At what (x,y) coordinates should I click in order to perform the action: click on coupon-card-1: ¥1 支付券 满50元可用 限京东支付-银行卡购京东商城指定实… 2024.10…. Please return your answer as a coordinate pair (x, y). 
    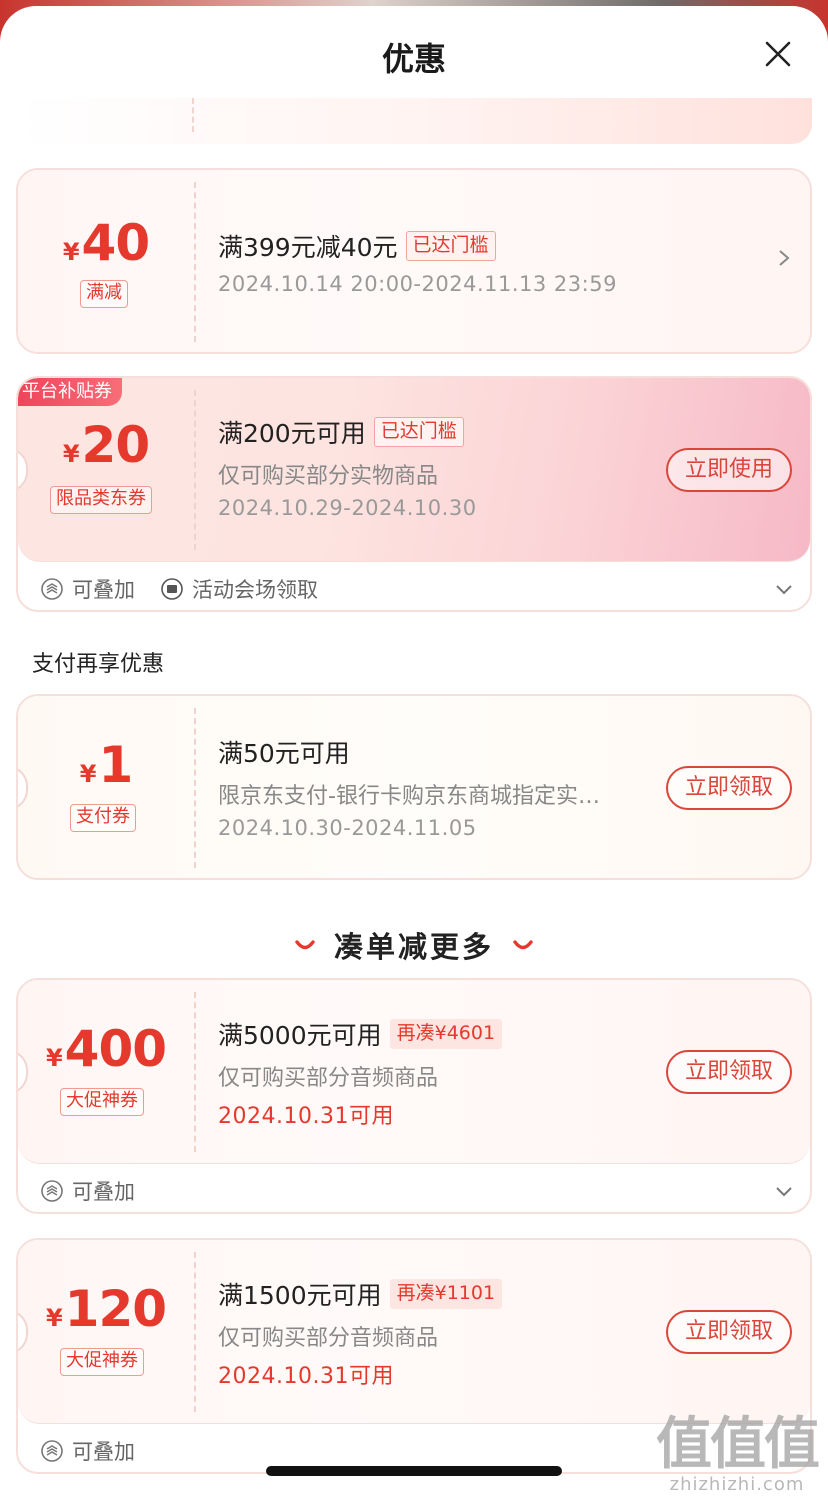
    Looking at the image, I should click on (414, 787).